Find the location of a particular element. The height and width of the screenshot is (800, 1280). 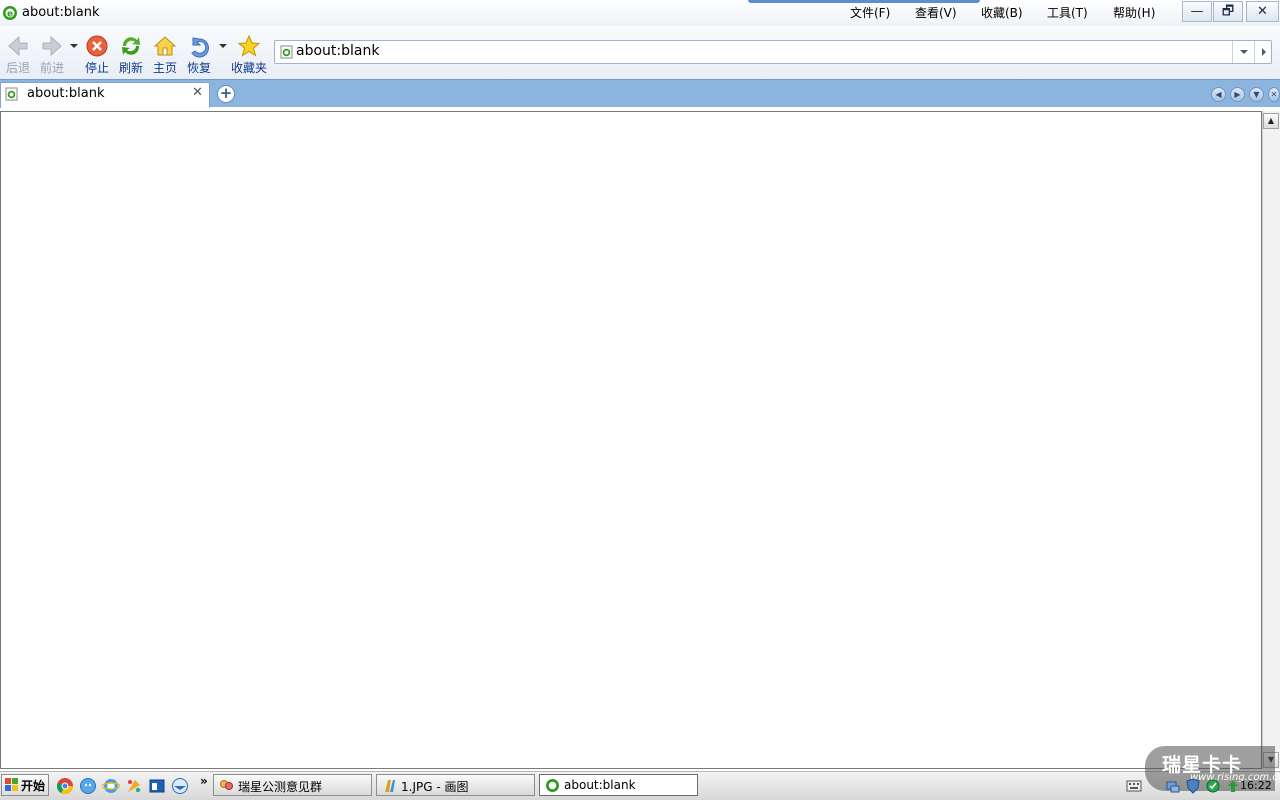

home-label: 主页 is located at coordinates (164, 68).